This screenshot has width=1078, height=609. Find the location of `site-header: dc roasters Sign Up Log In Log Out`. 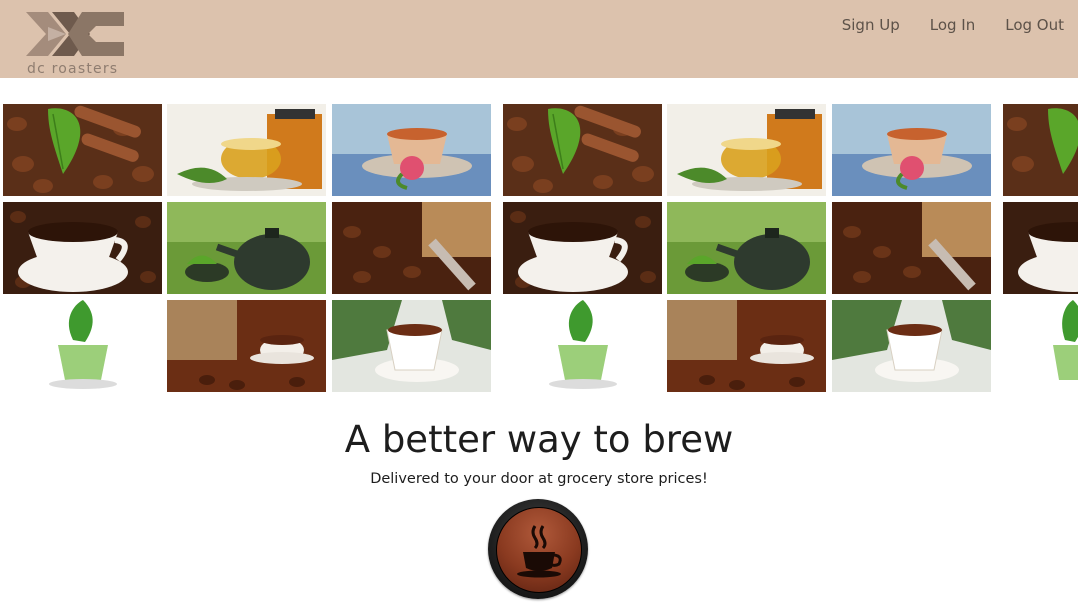

site-header: dc roasters Sign Up Log In Log Out is located at coordinates (539, 39).